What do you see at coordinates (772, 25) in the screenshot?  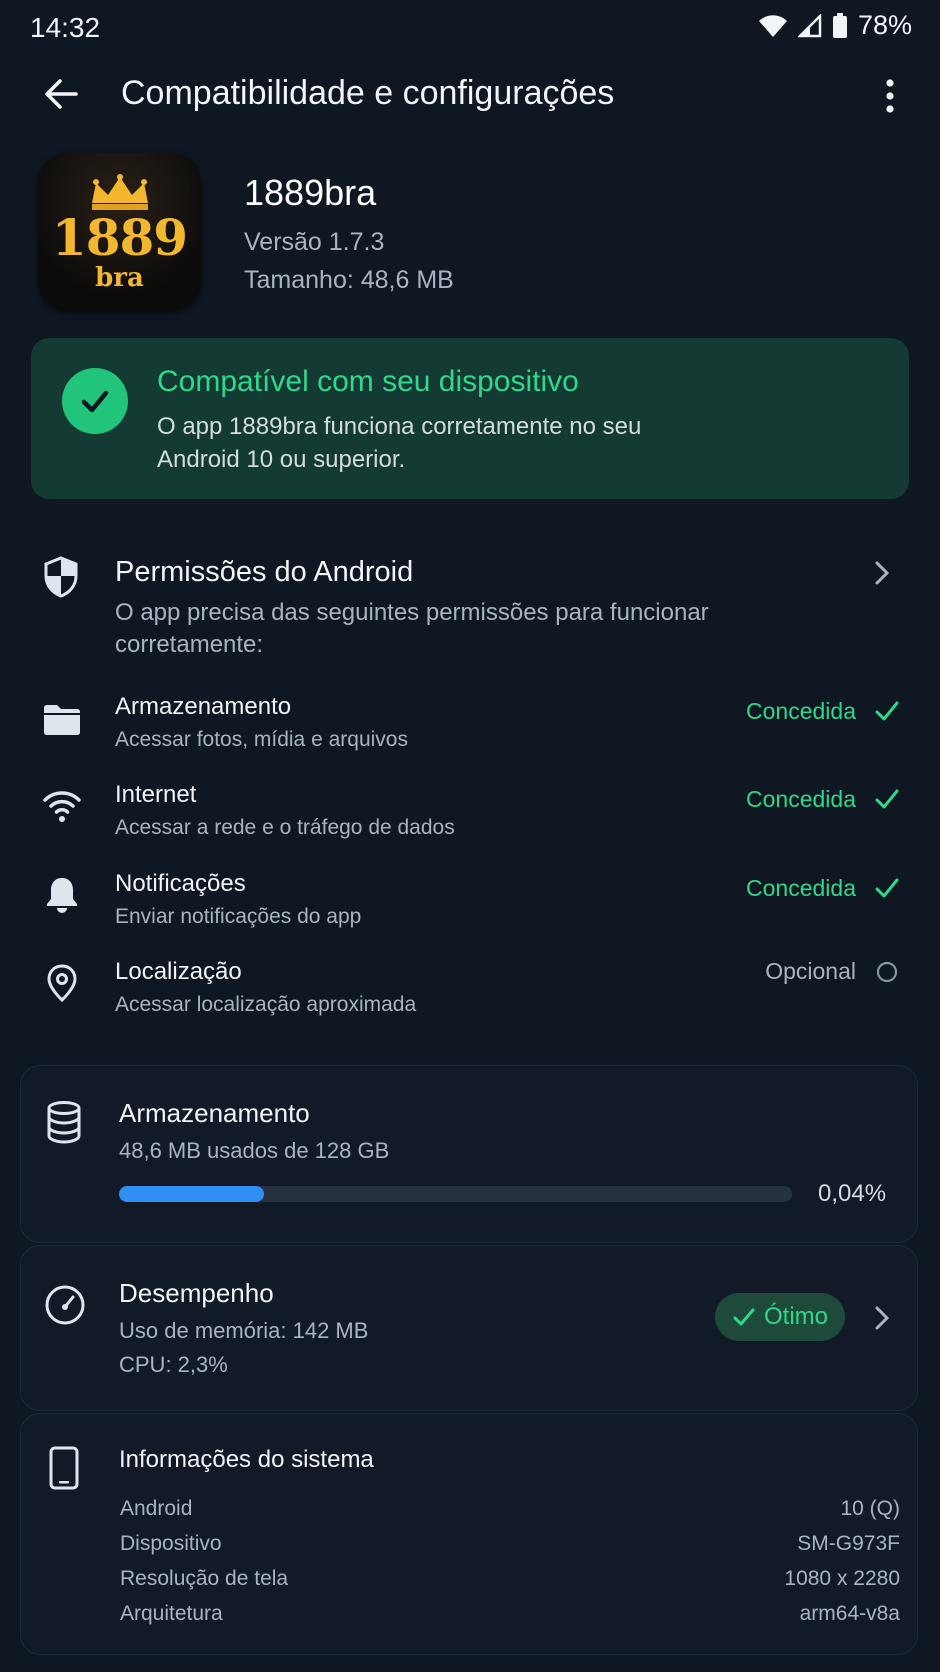 I see `wifi-status-icon` at bounding box center [772, 25].